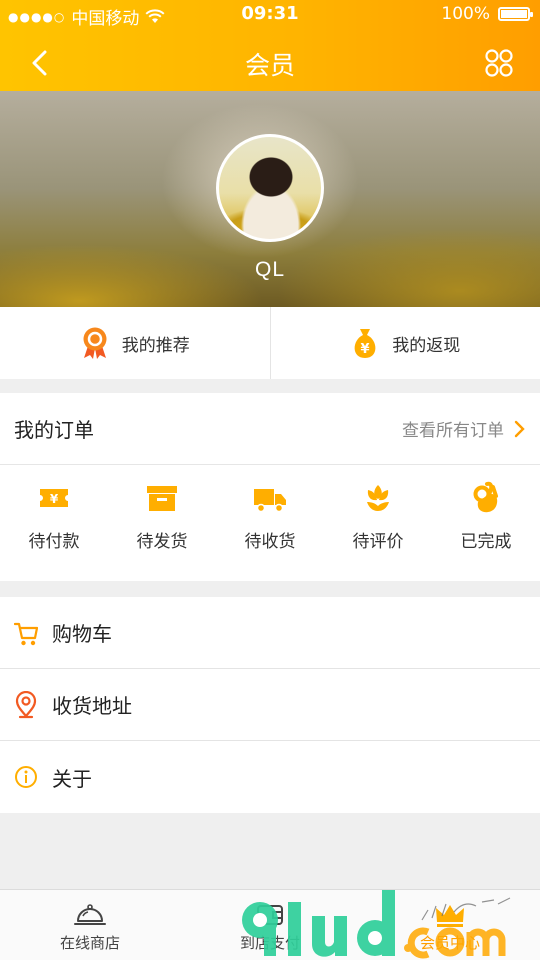 This screenshot has height=960, width=540. I want to click on view-all-orders-link: 查看所有订单, so click(464, 428).